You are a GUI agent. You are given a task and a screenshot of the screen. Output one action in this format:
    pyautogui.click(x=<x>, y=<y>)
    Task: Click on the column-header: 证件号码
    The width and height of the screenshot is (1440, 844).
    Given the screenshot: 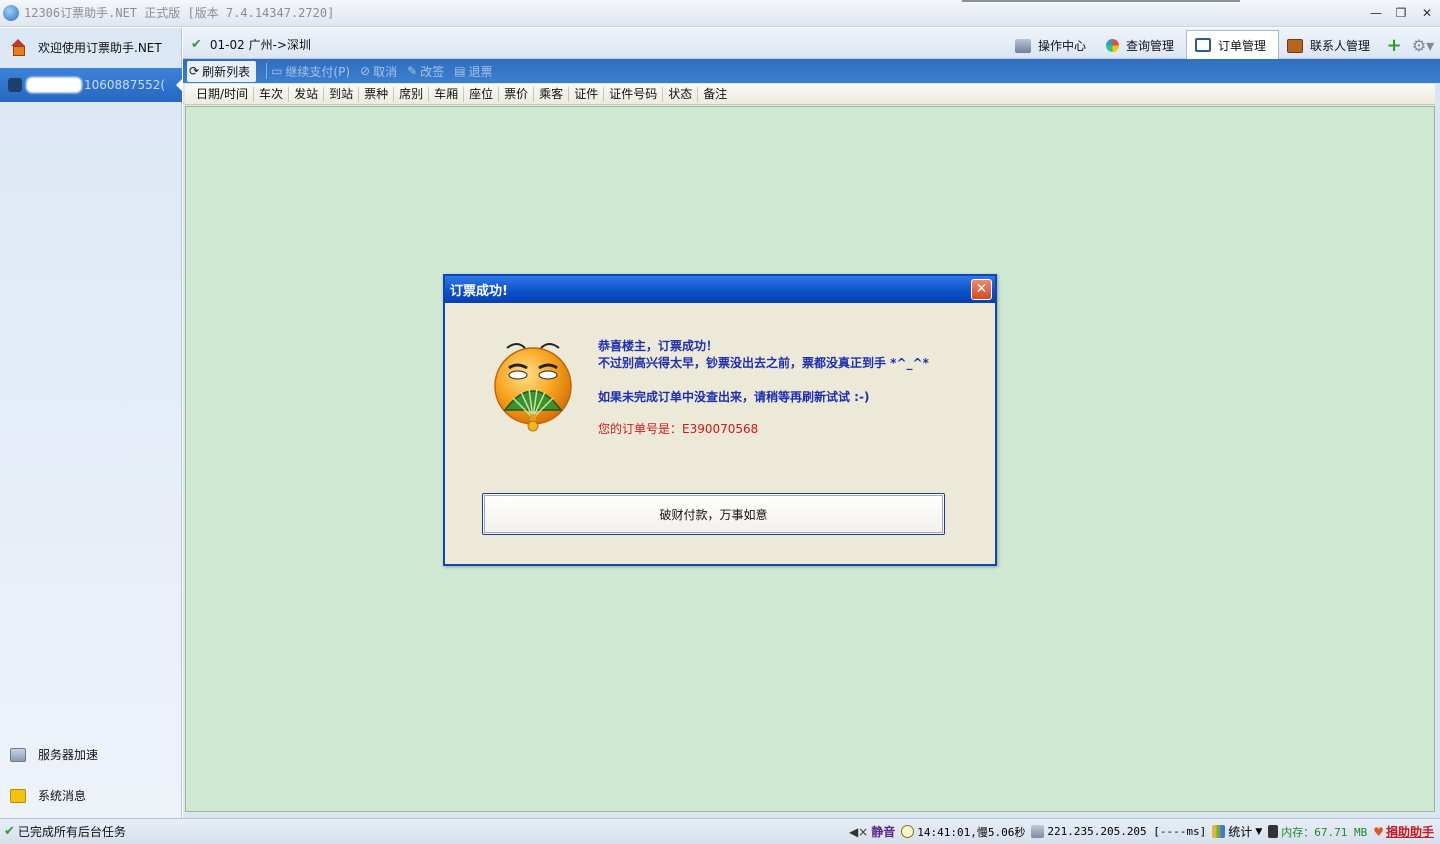 What is the action you would take?
    pyautogui.click(x=634, y=94)
    